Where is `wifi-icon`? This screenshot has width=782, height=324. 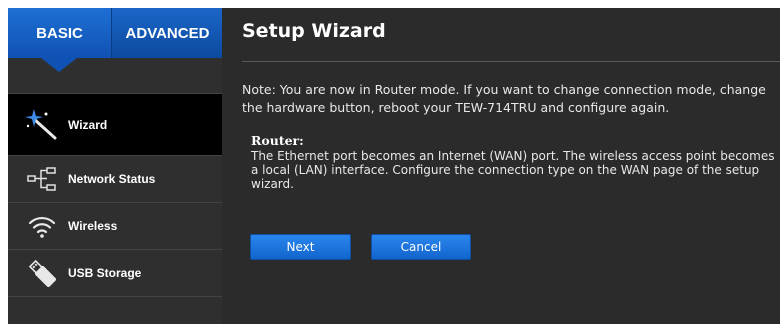
wifi-icon is located at coordinates (42, 226).